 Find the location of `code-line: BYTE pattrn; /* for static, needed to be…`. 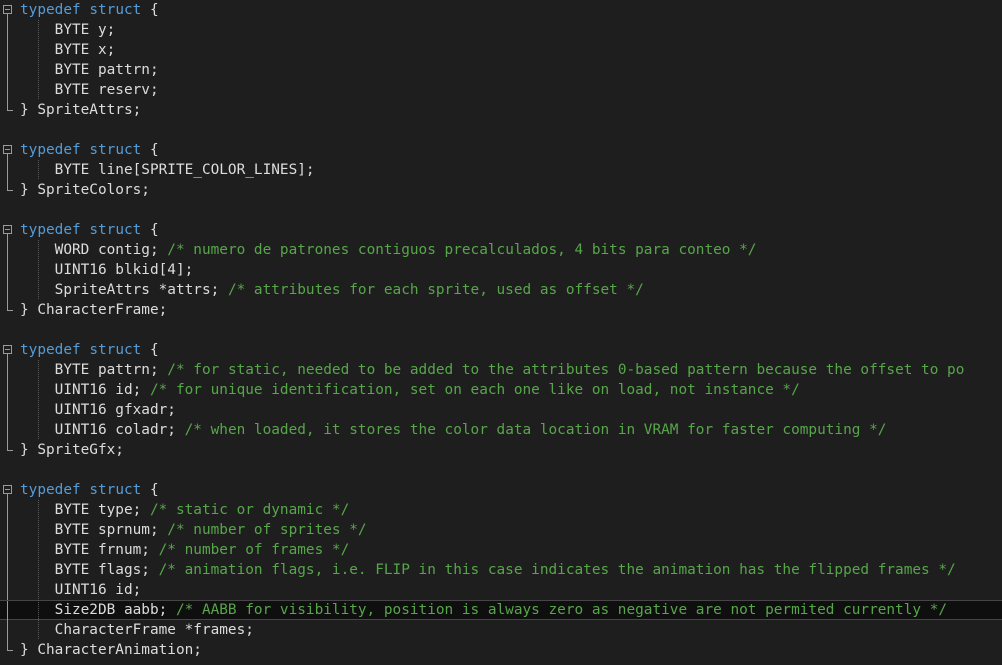

code-line: BYTE pattrn; /* for static, needed to be… is located at coordinates (501, 370).